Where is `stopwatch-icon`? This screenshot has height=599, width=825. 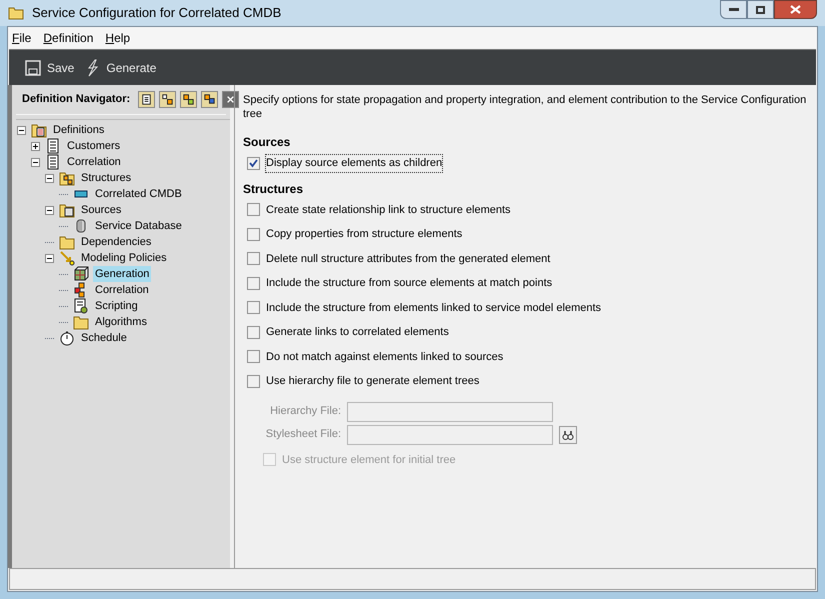 stopwatch-icon is located at coordinates (67, 338).